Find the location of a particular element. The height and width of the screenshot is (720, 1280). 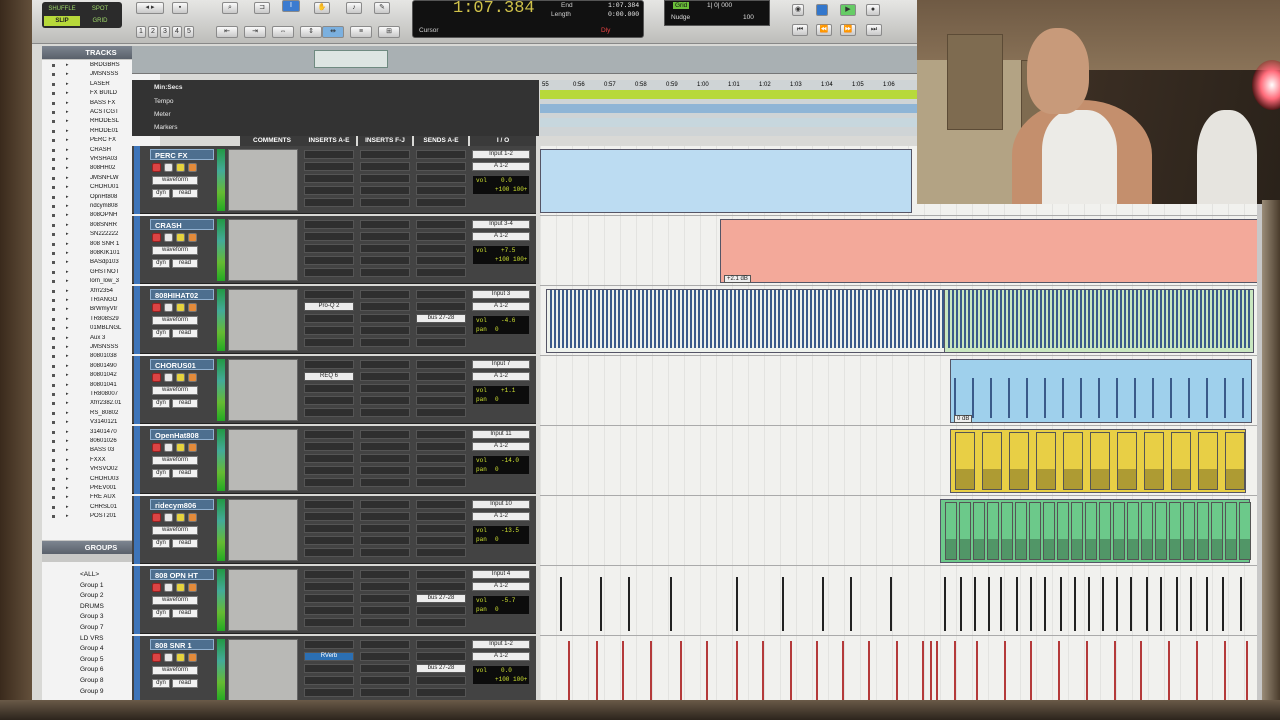

input-selector: Input 11 is located at coordinates (501, 434).